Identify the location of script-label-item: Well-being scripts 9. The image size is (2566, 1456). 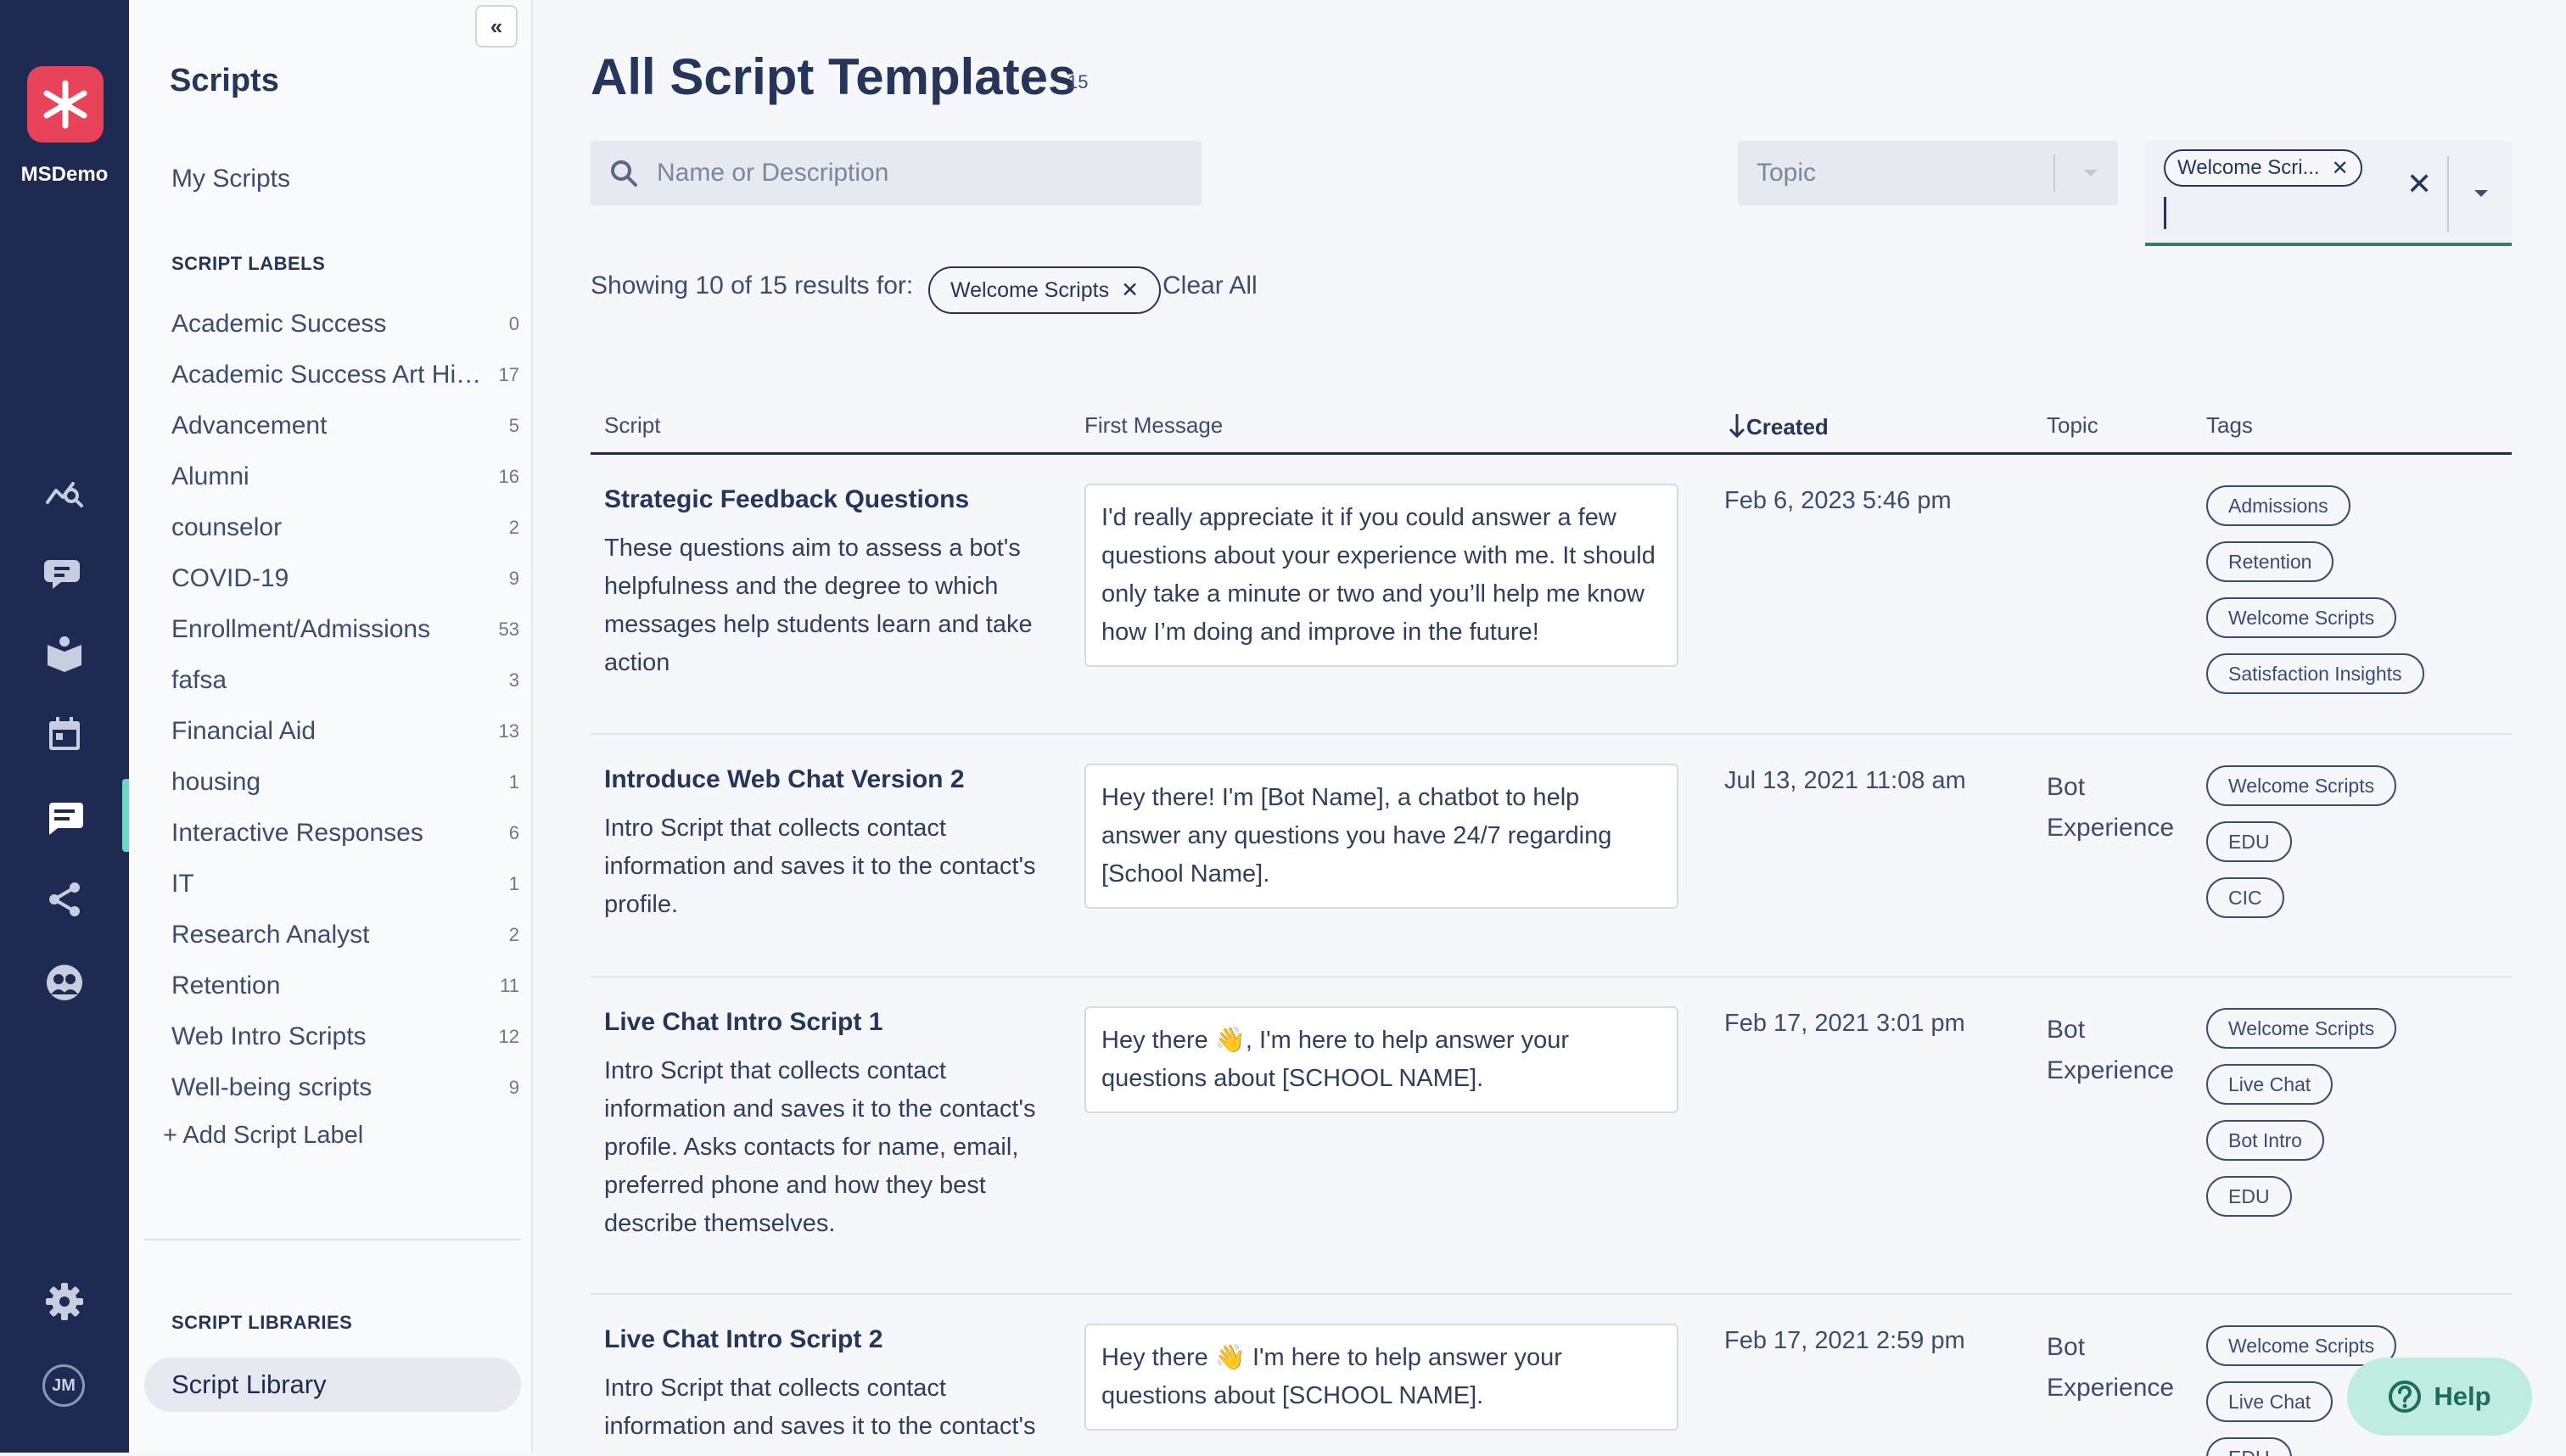
(345, 1087).